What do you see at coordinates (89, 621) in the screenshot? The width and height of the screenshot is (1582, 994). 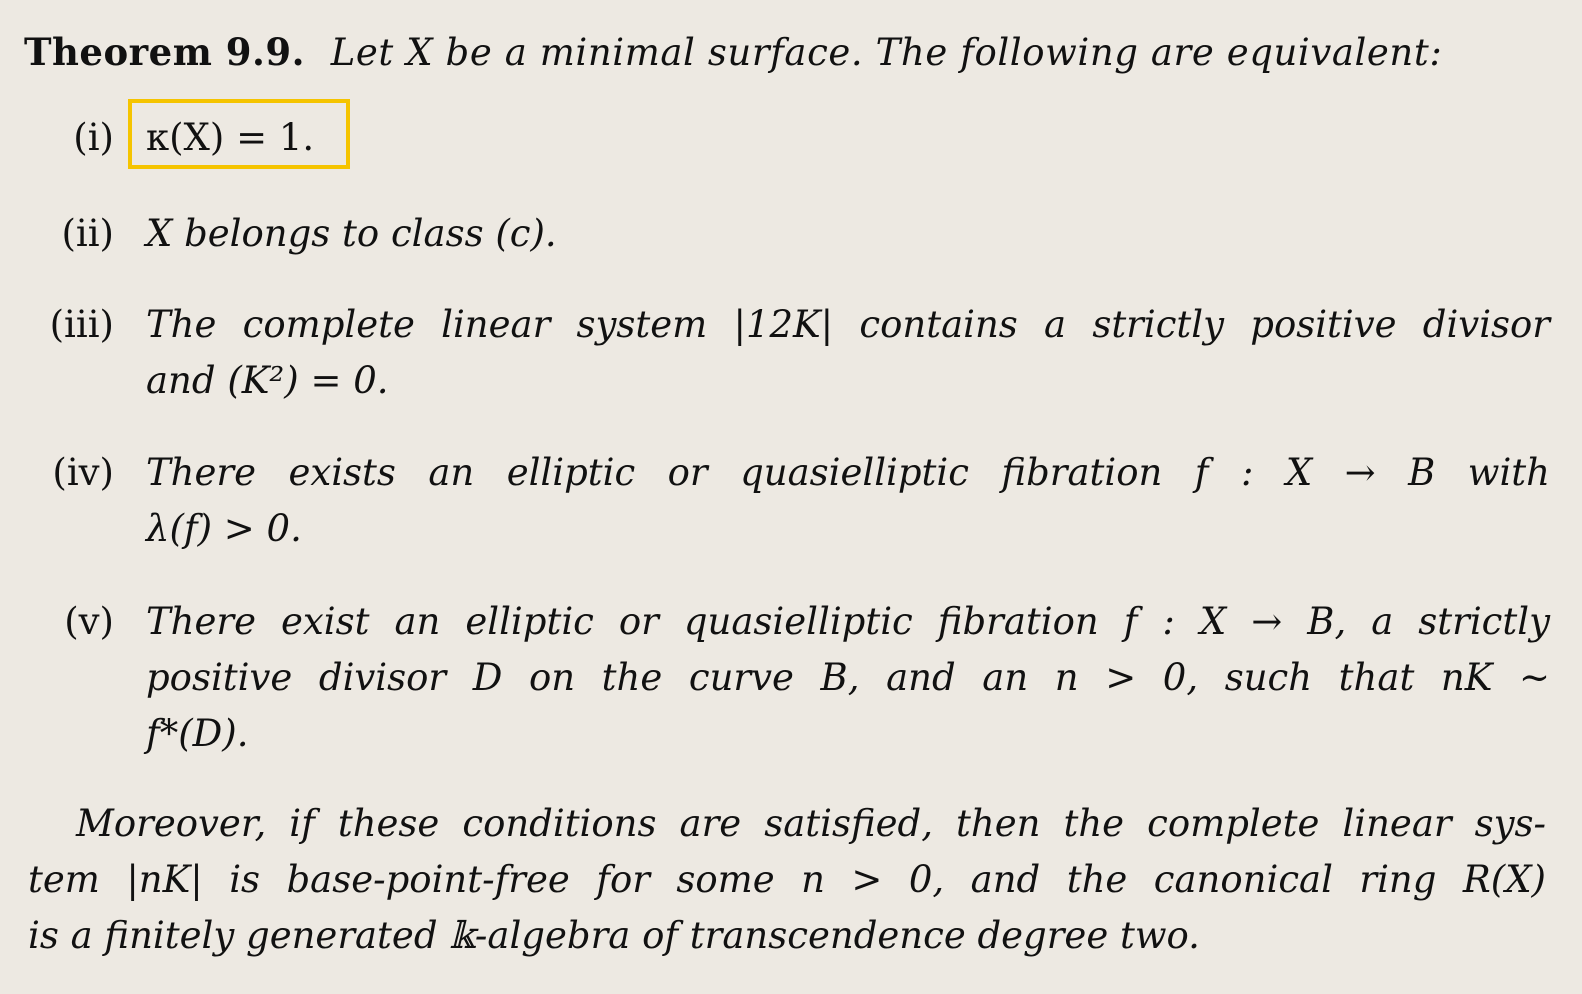 I see `item-number: (v)` at bounding box center [89, 621].